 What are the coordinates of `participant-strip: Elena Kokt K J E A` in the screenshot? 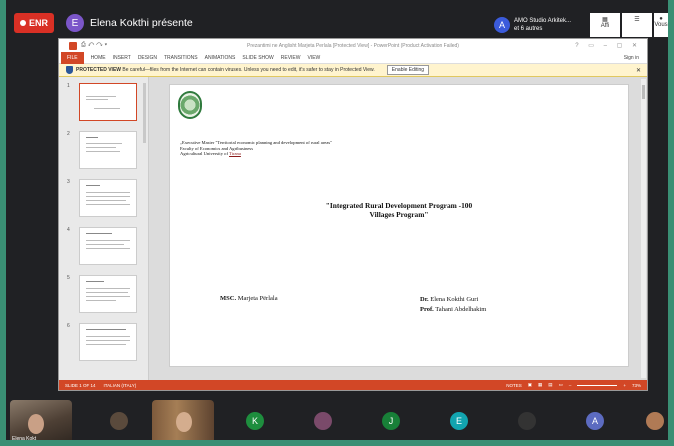 It's located at (337, 416).